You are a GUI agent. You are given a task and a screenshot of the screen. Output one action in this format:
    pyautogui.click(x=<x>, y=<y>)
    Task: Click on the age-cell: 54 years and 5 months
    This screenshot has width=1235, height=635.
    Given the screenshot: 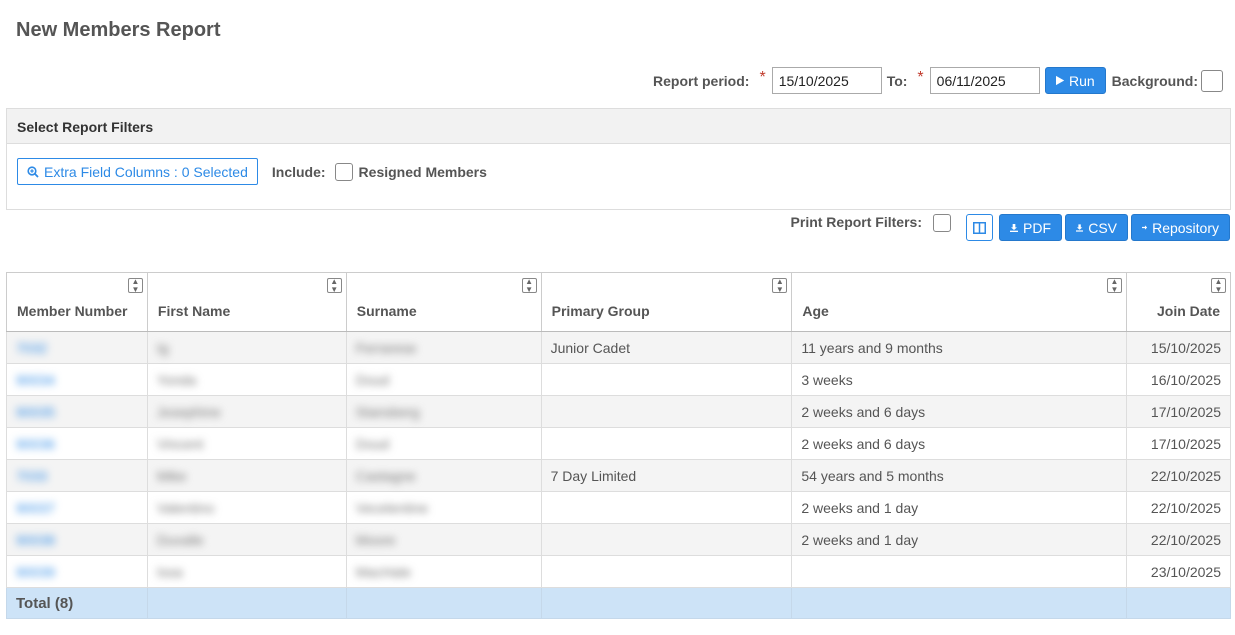 What is the action you would take?
    pyautogui.click(x=872, y=475)
    